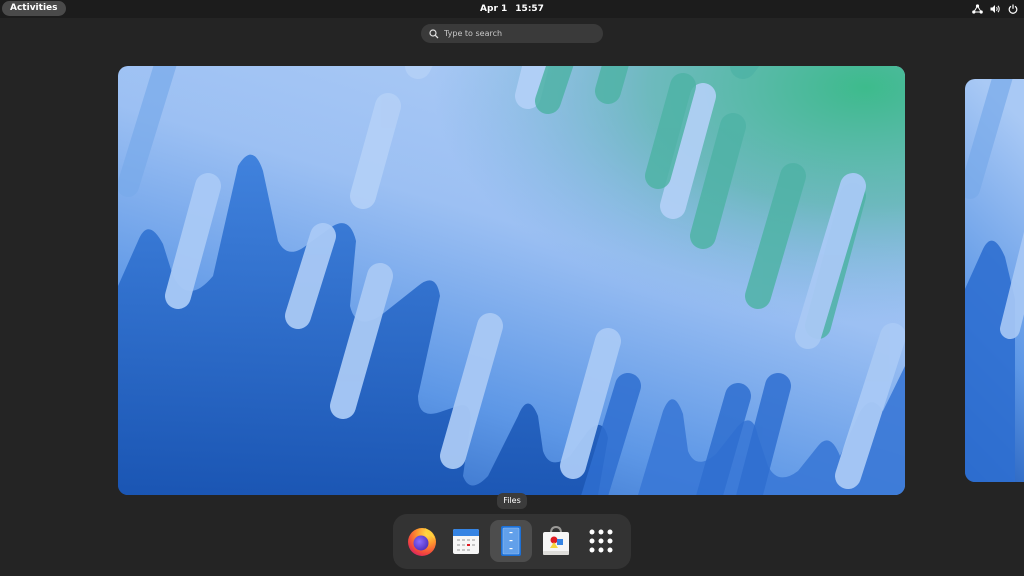 The image size is (1024, 576). I want to click on search-input, so click(519, 33).